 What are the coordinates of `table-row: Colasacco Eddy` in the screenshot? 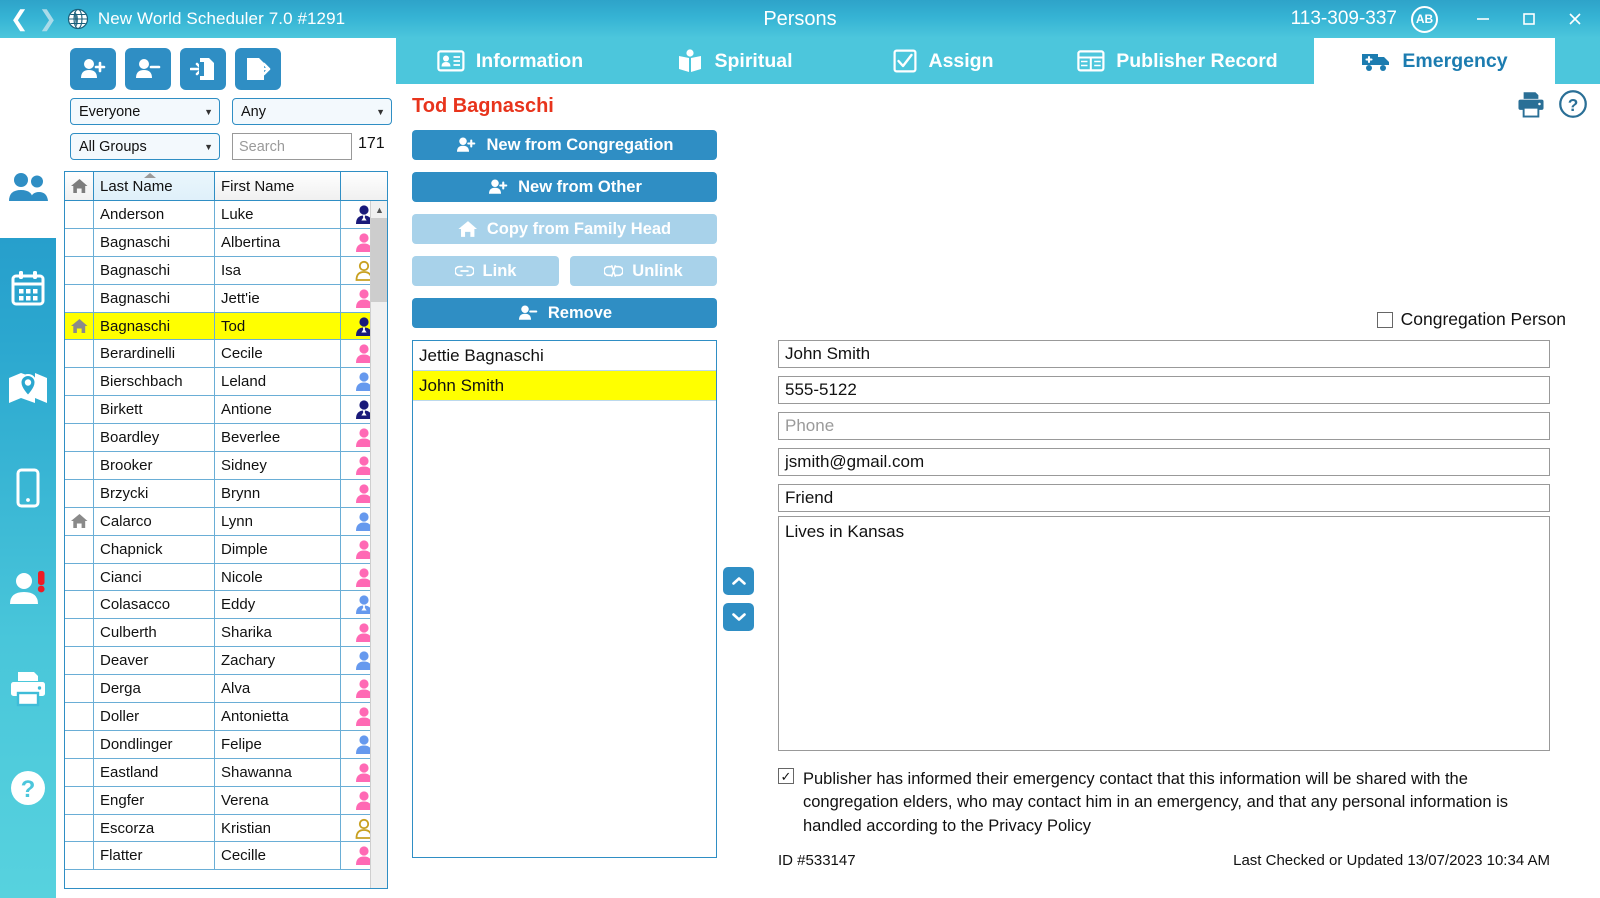 It's located at (226, 605).